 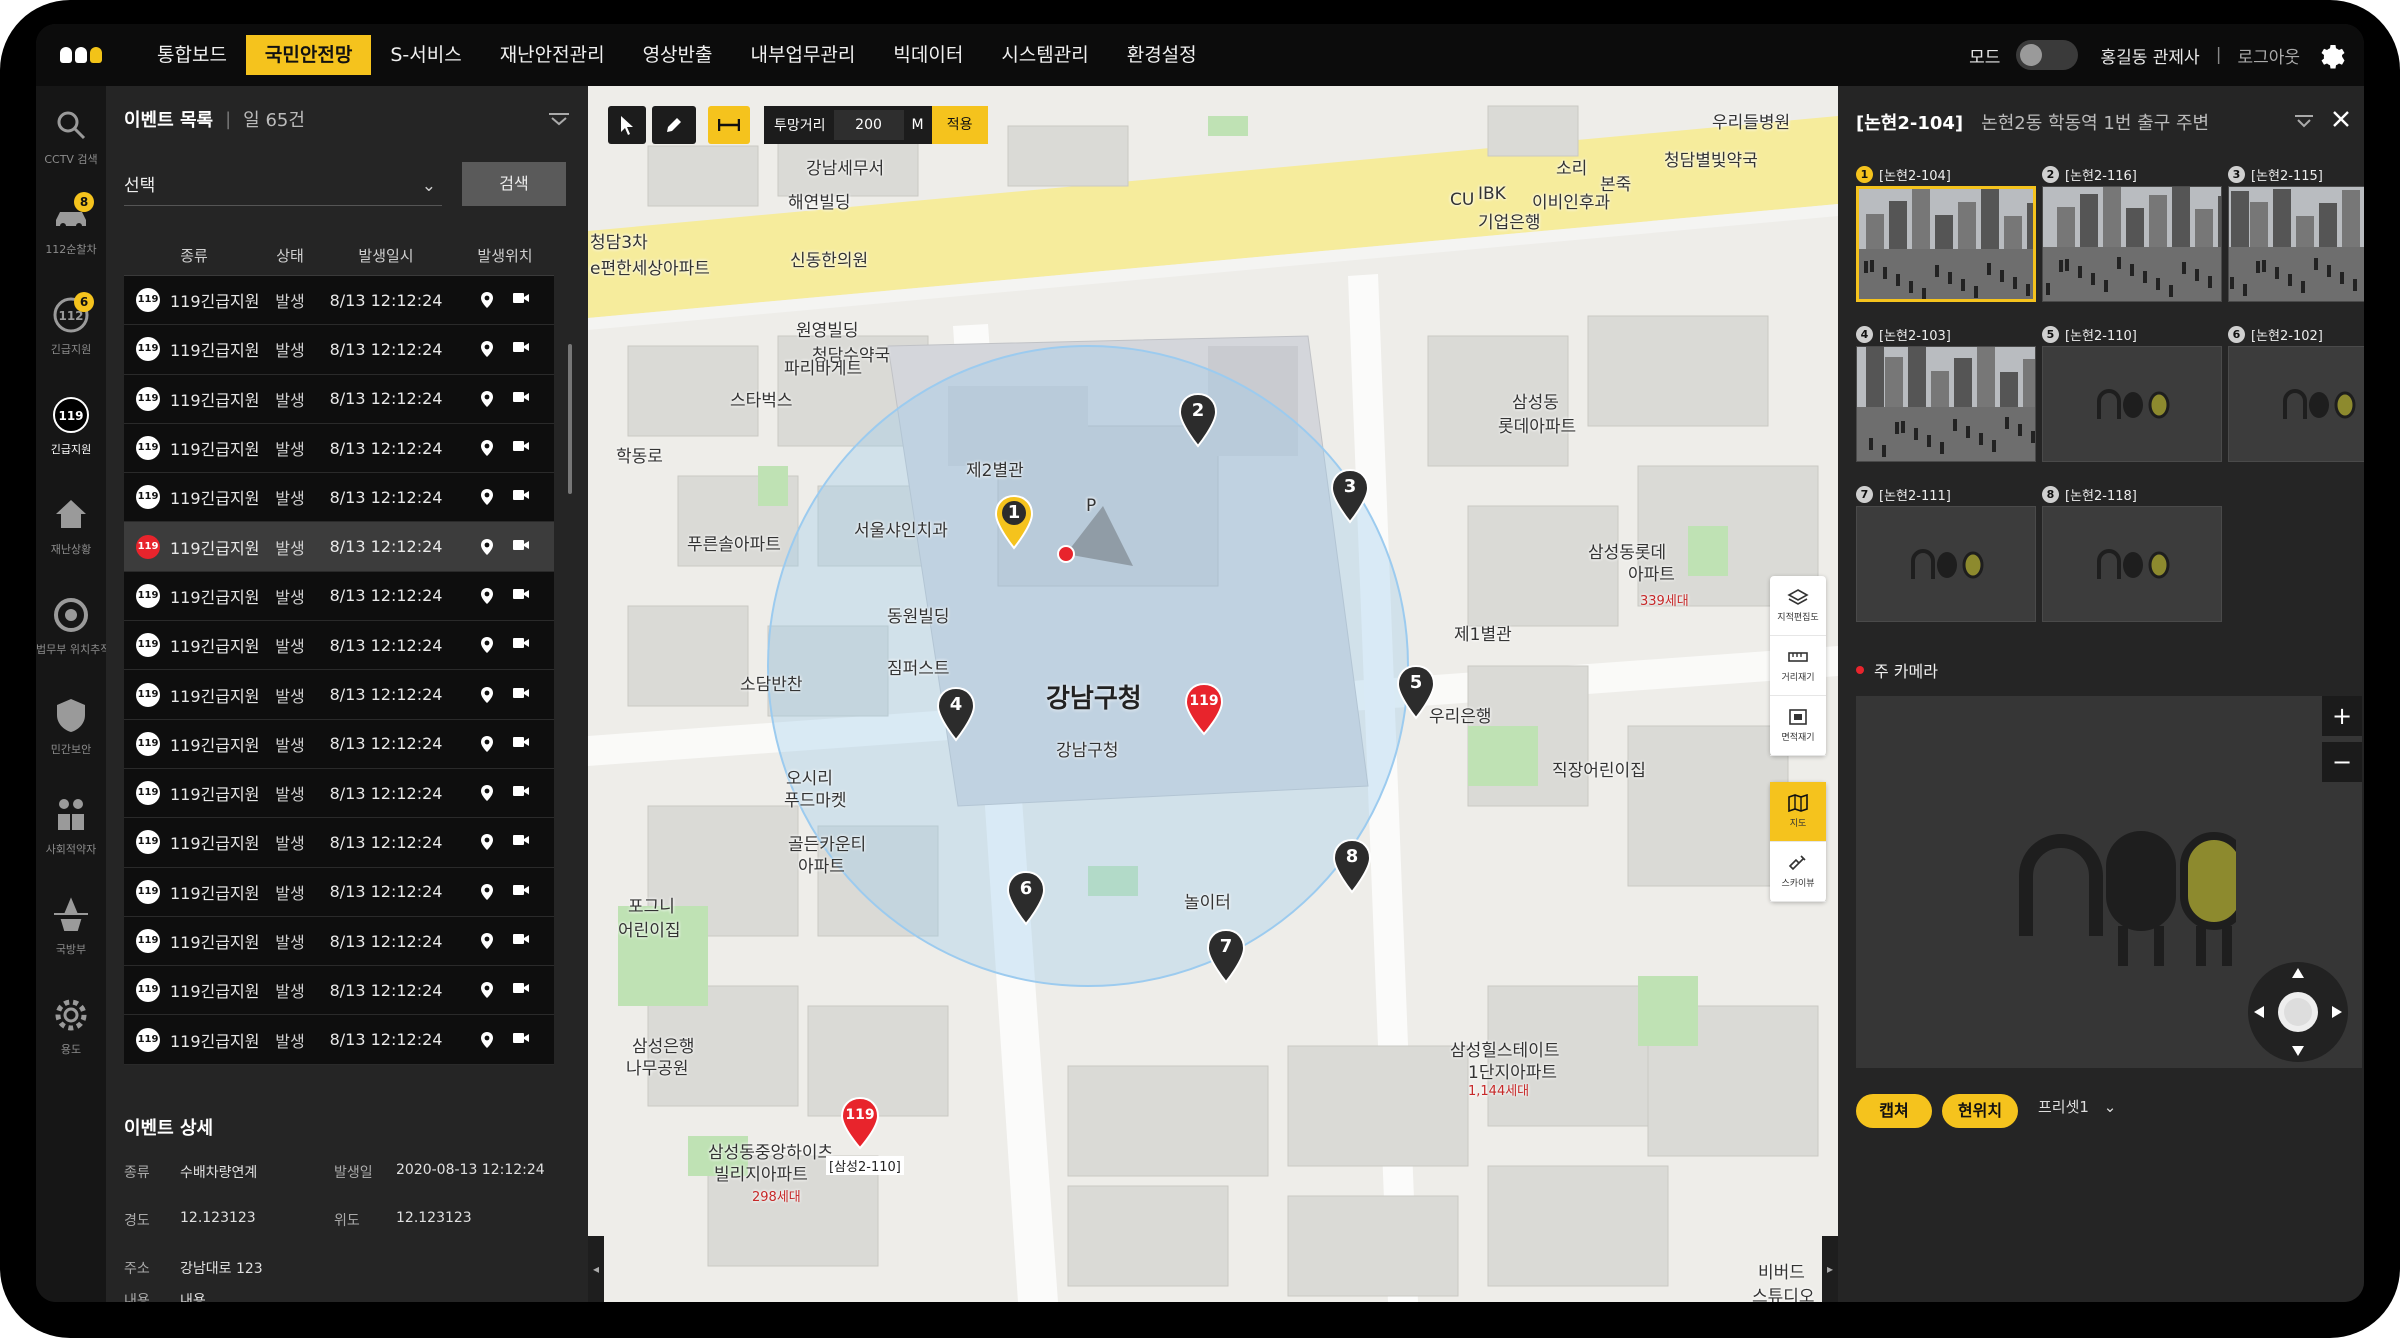 What do you see at coordinates (2342, 716) in the screenshot?
I see `zoom-in-button: +` at bounding box center [2342, 716].